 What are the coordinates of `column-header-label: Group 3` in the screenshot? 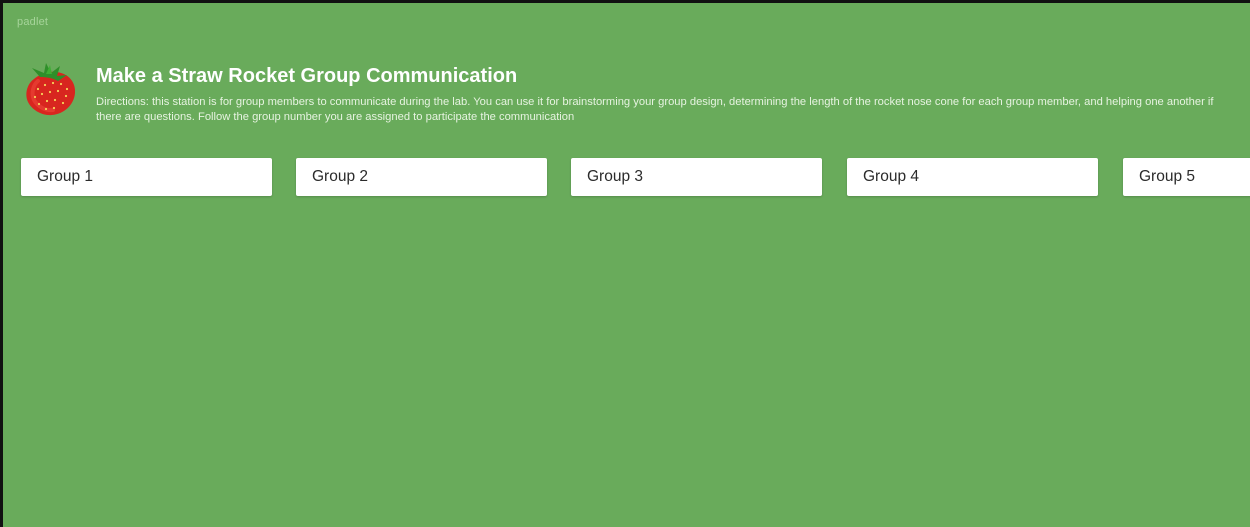 It's located at (615, 176).